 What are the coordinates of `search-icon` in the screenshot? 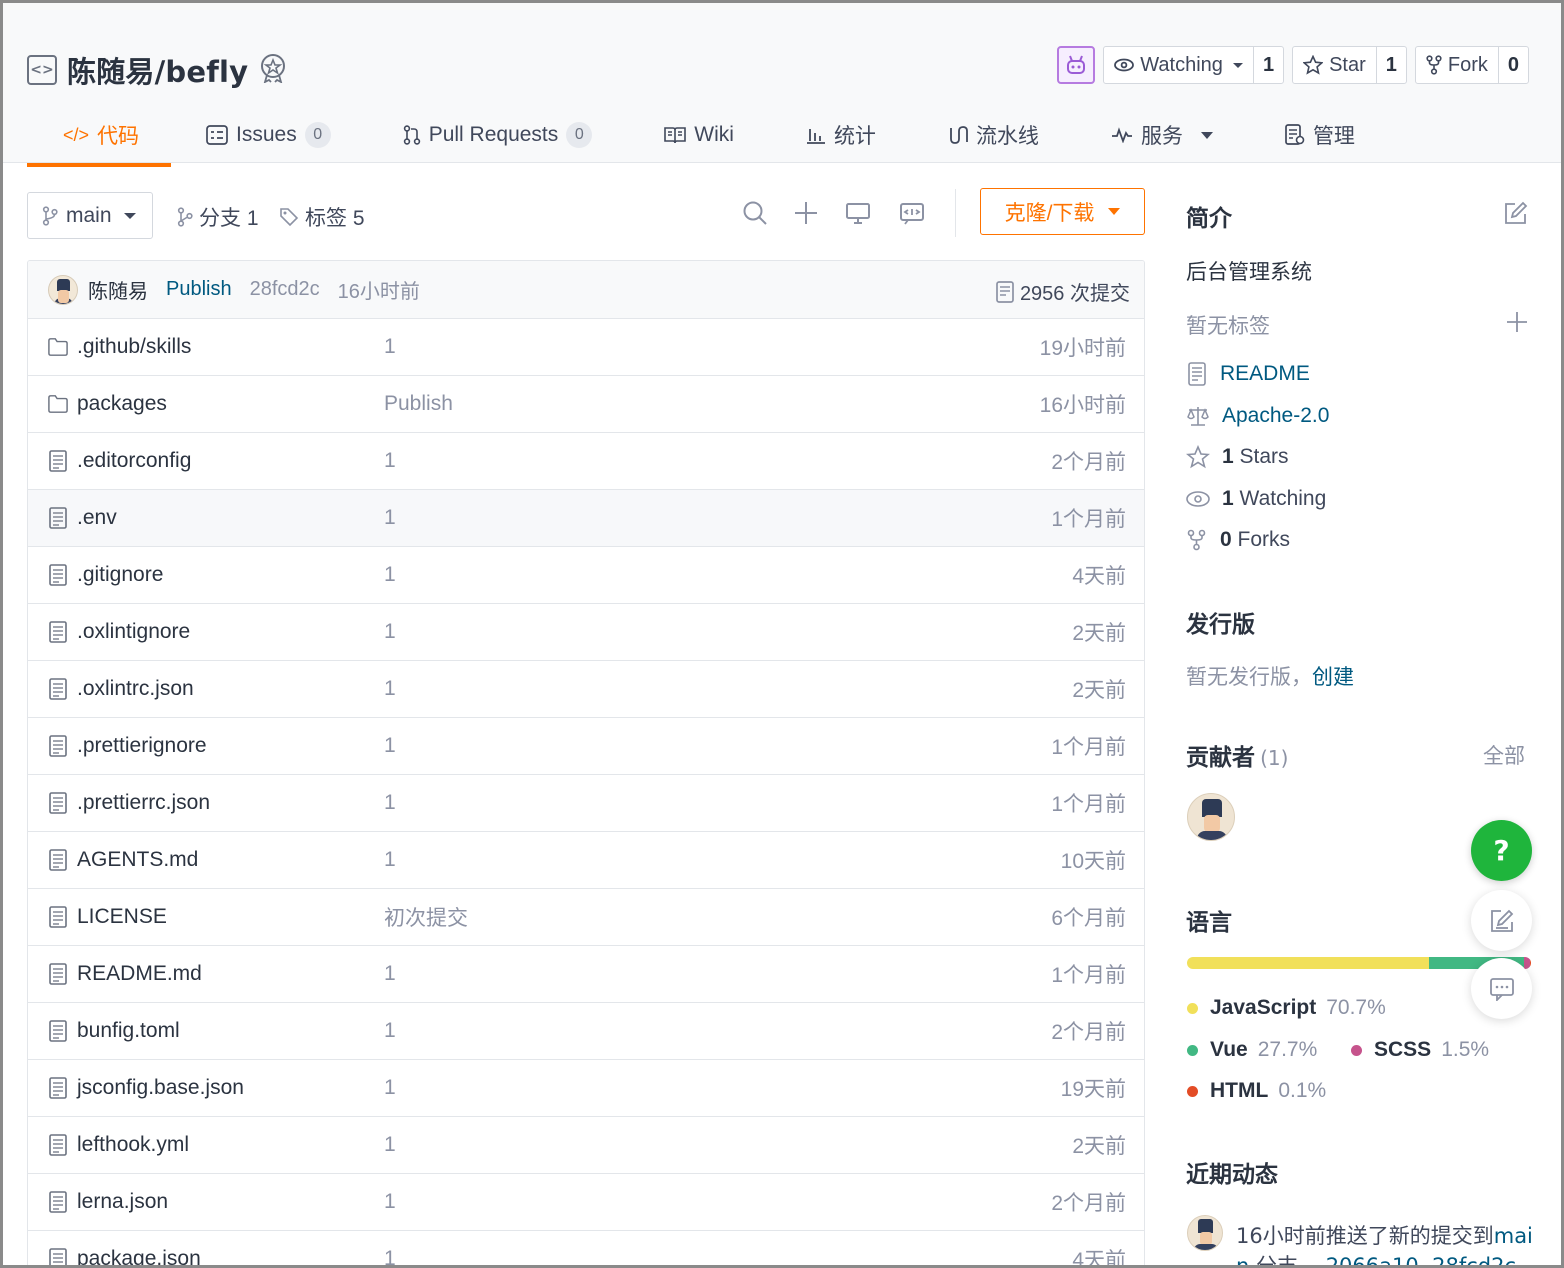 It's located at (755, 213).